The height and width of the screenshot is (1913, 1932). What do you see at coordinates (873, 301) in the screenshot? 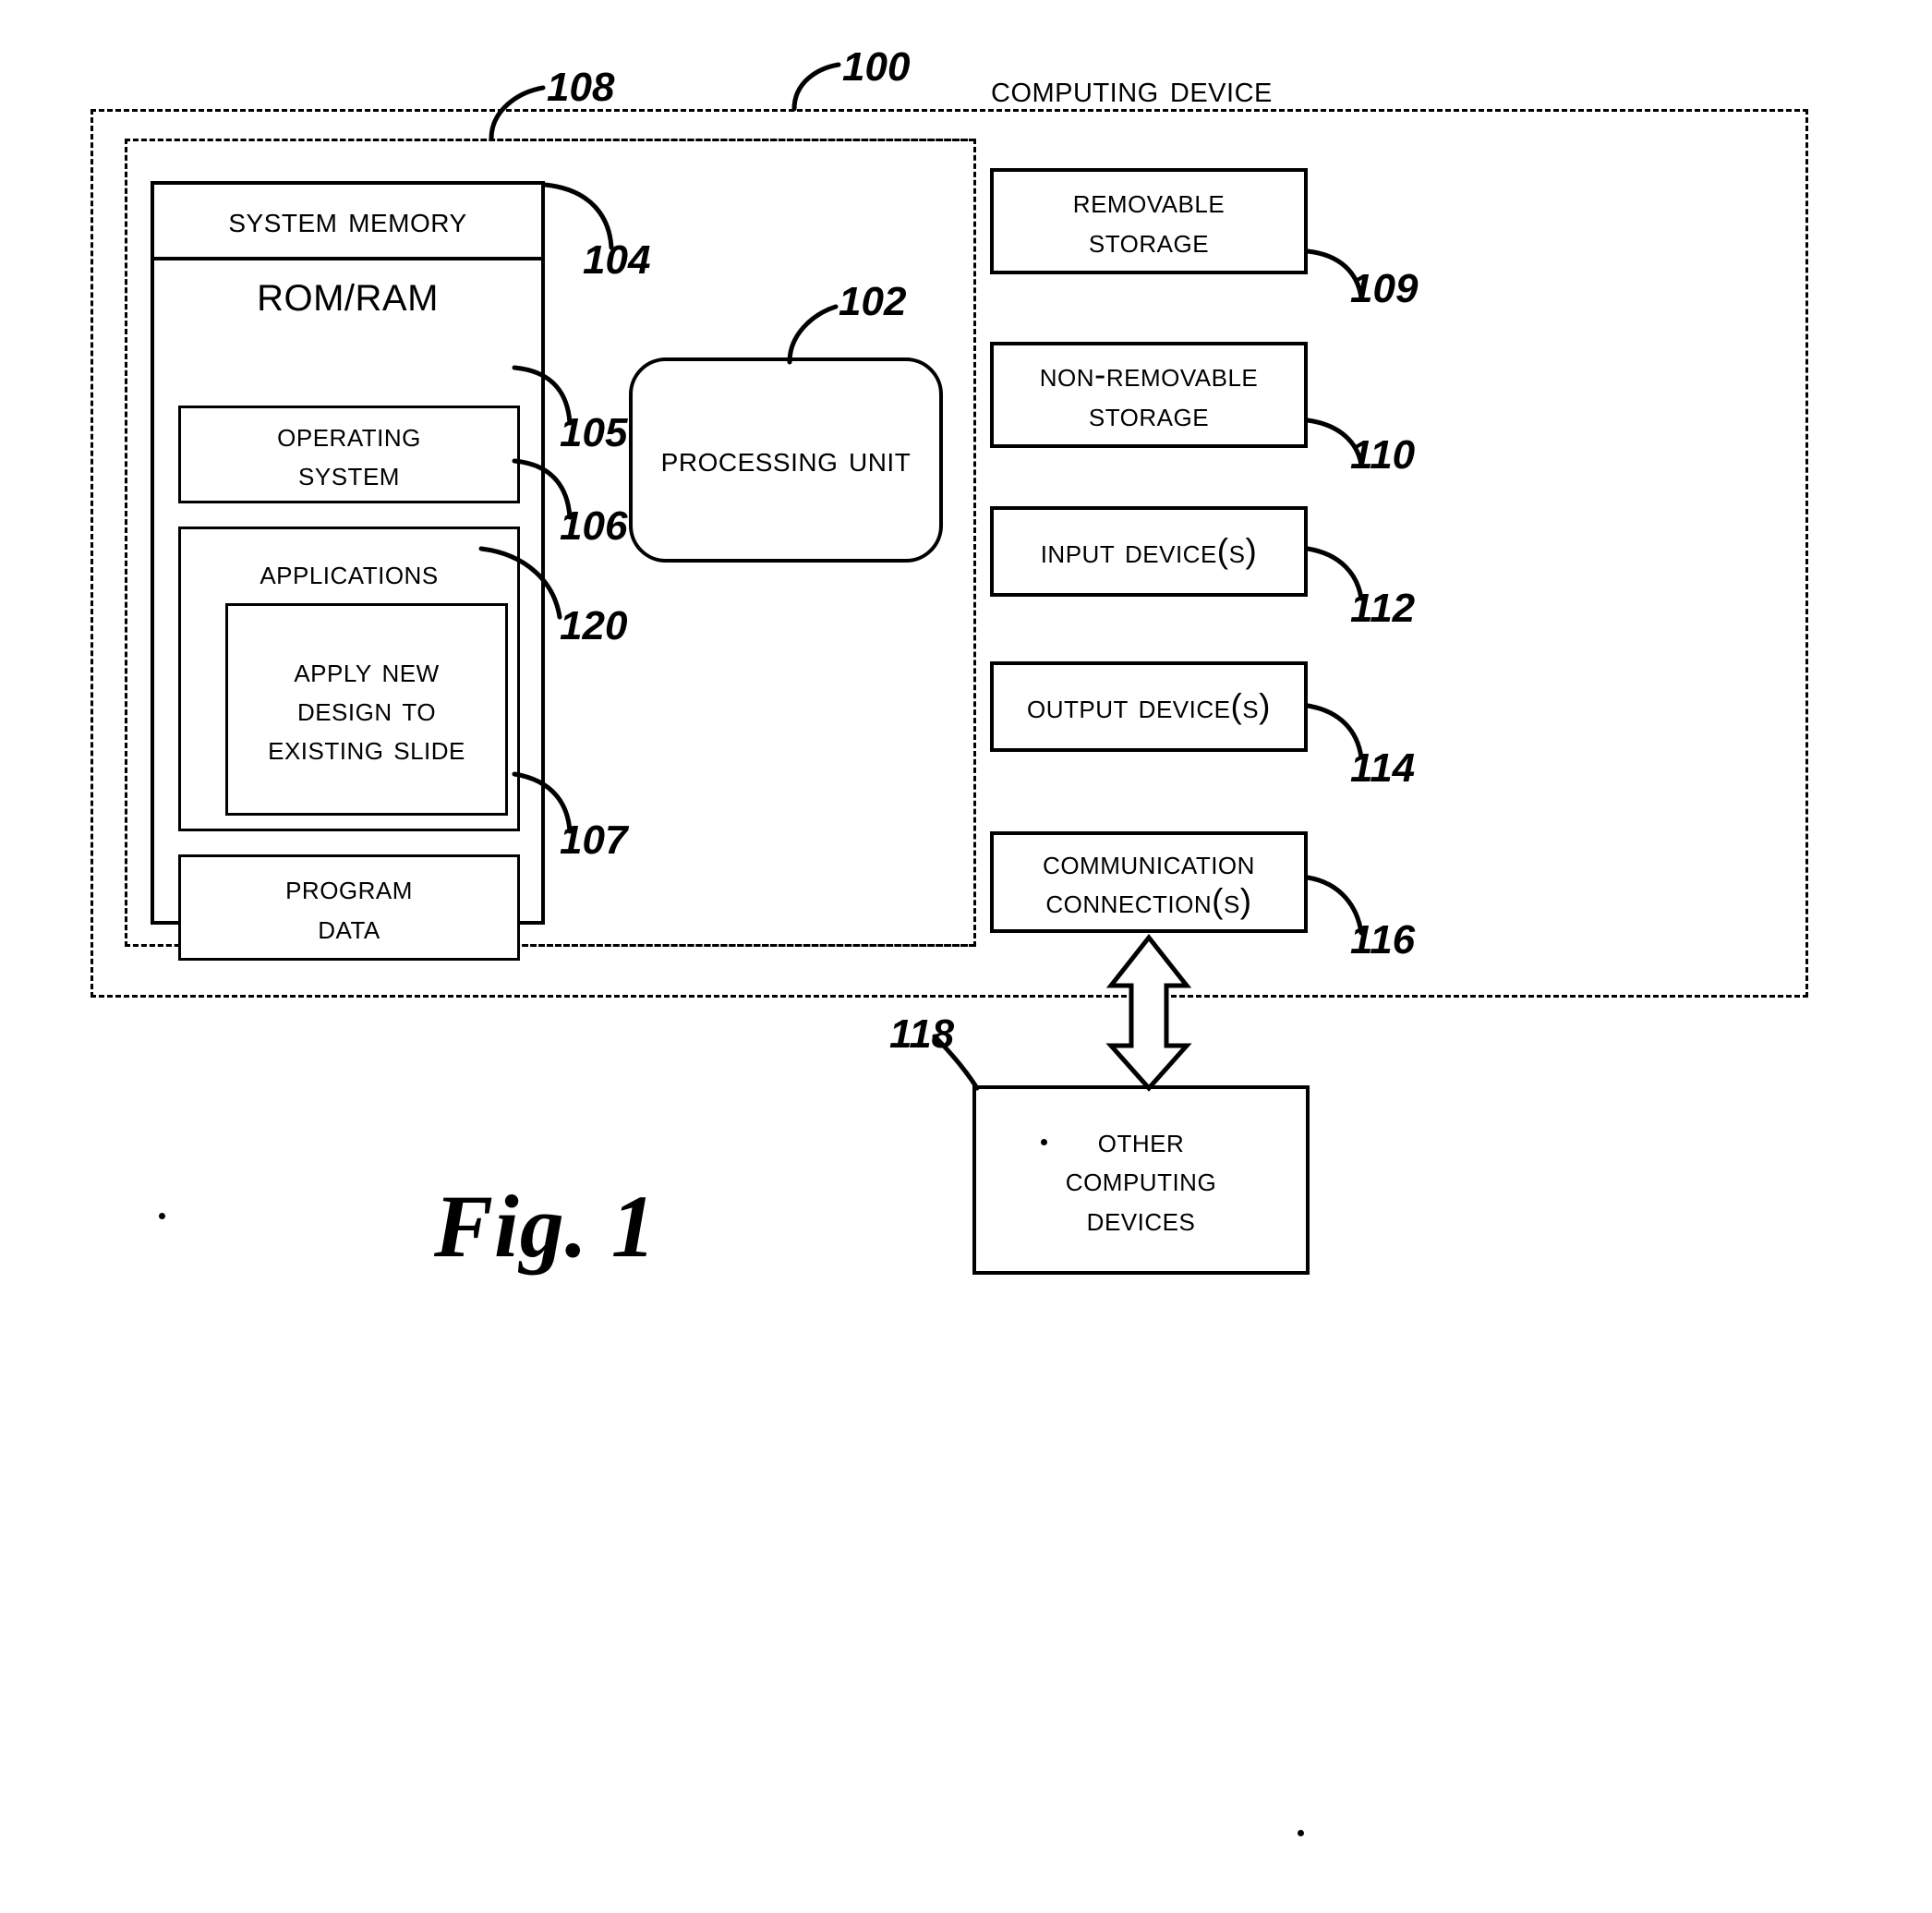
I see `refnum-102: 102` at bounding box center [873, 301].